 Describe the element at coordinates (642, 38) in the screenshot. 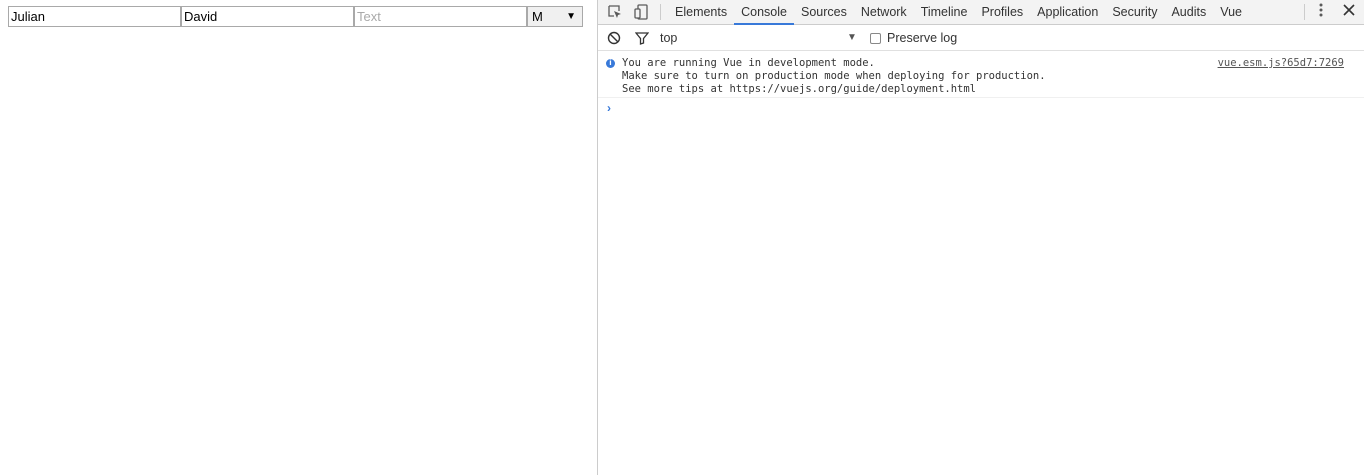

I see `filter-icon` at that location.